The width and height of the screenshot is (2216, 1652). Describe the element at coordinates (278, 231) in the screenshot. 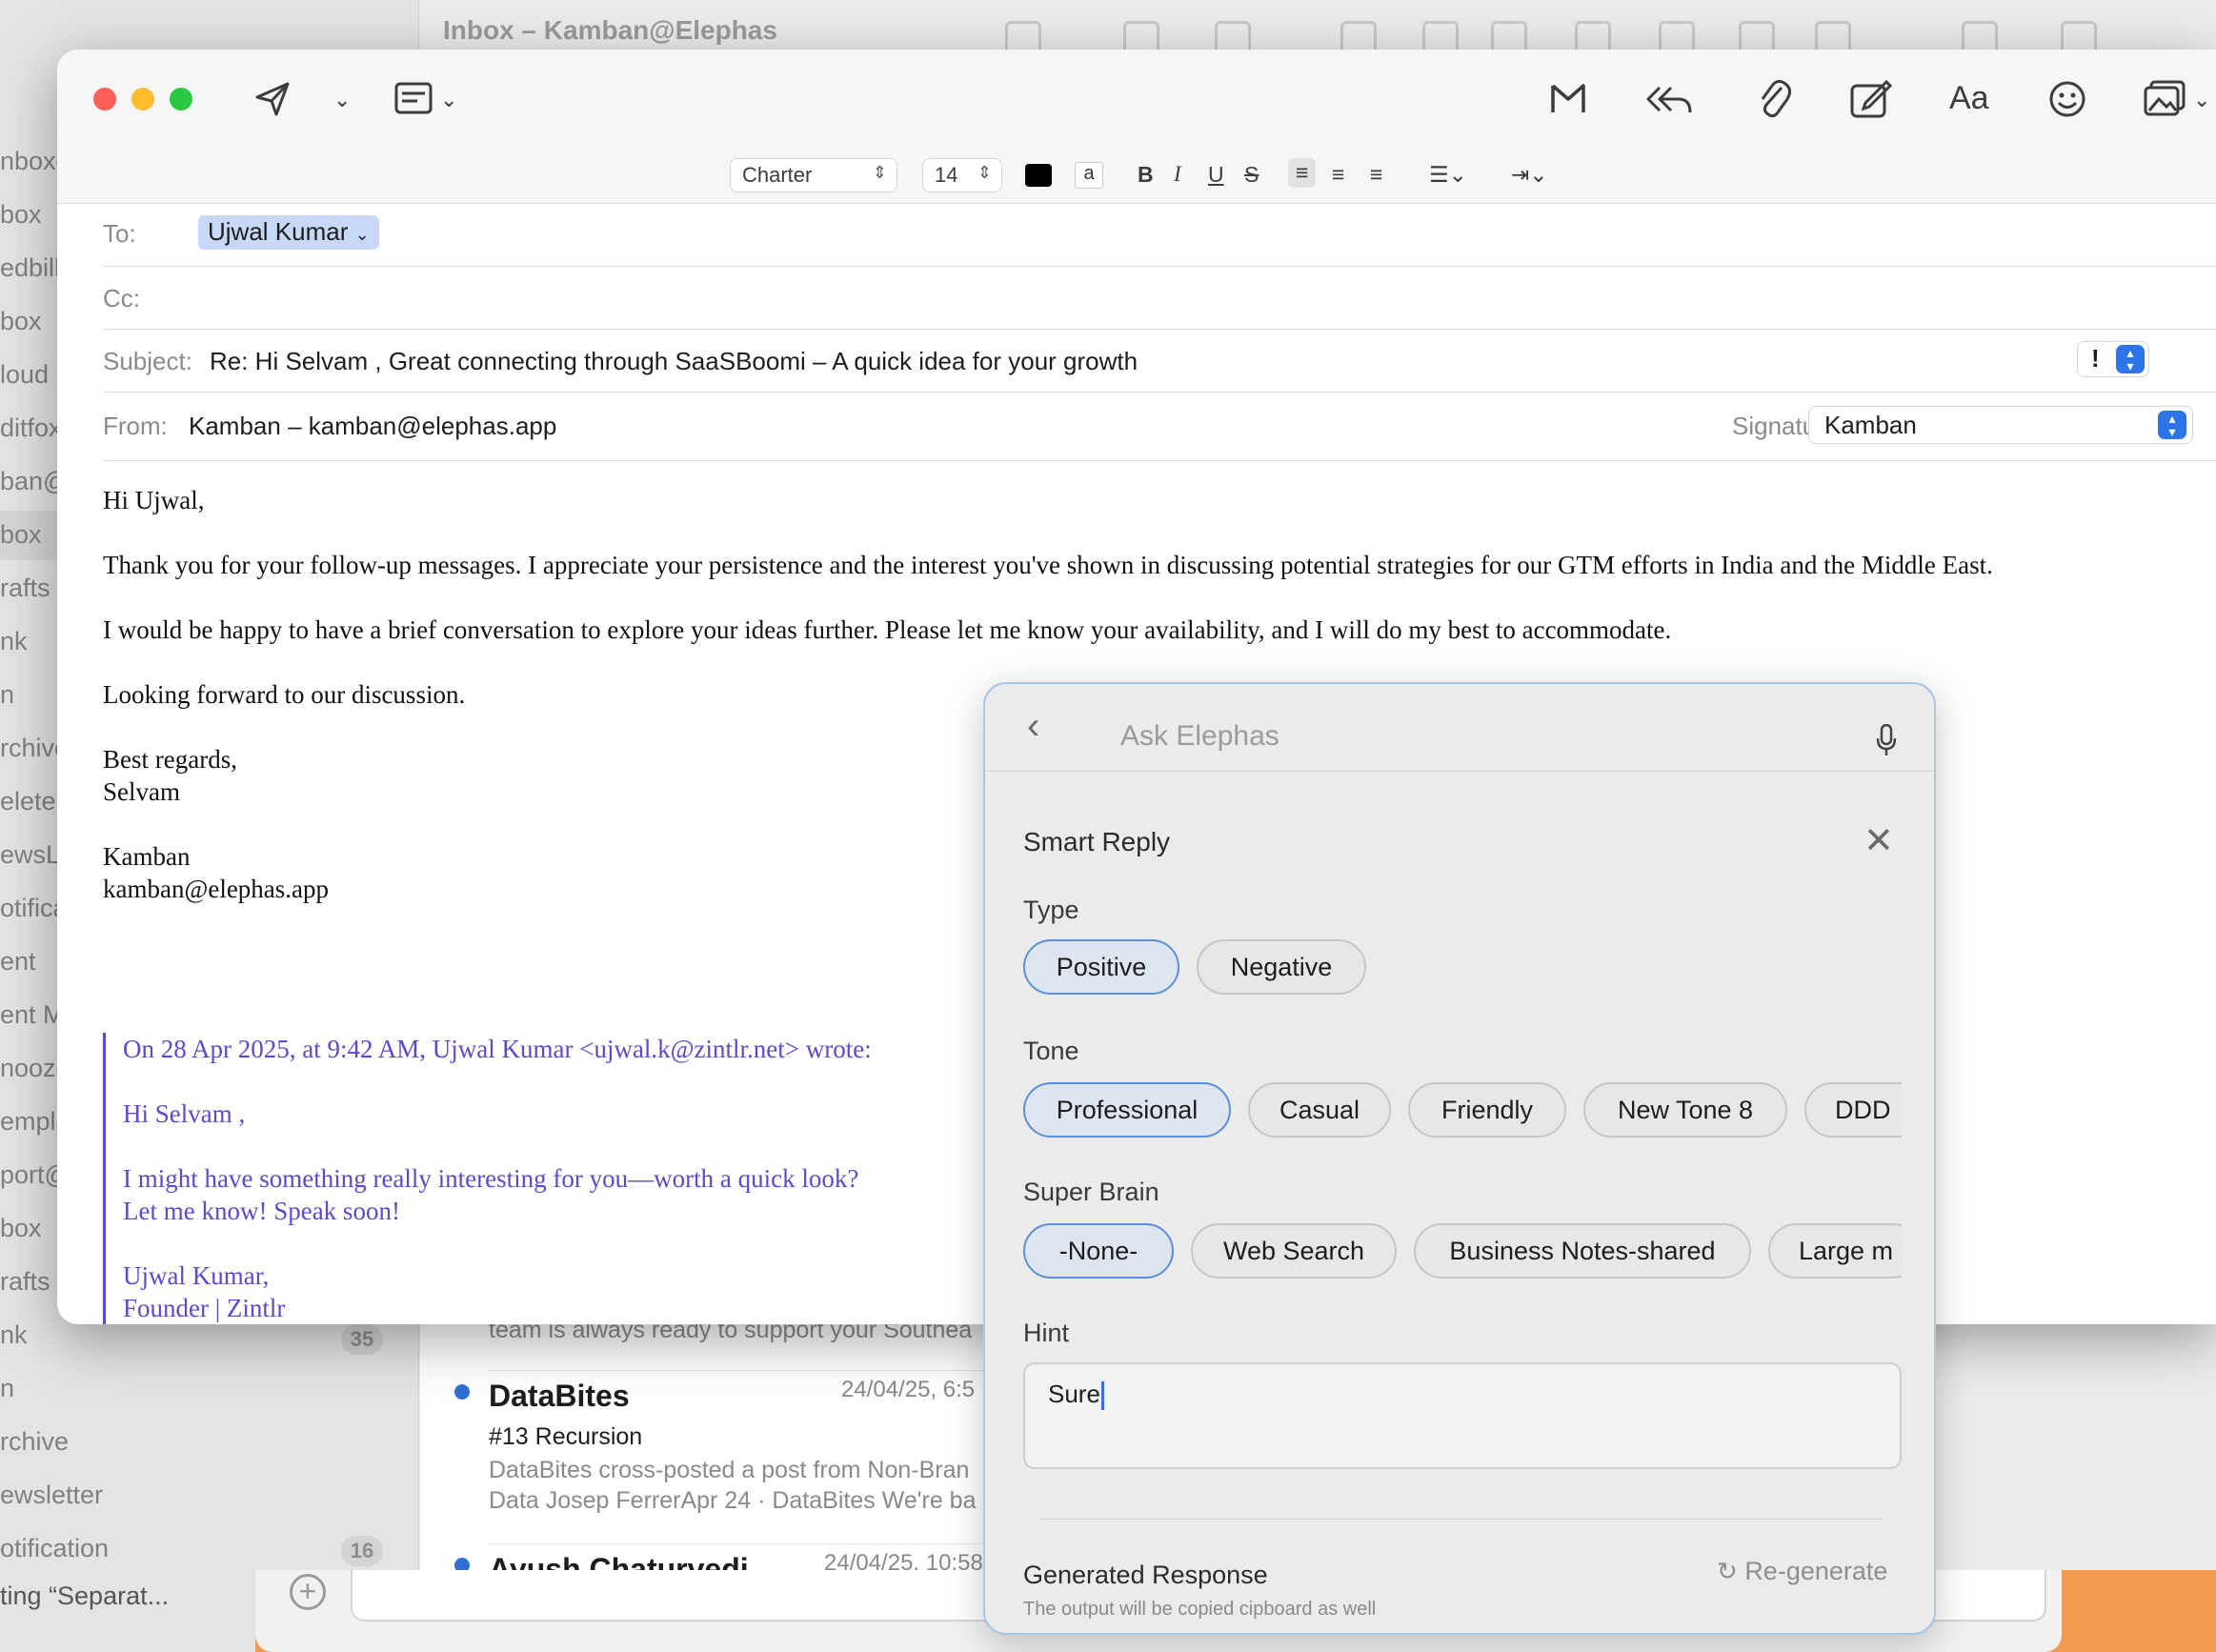

I see `to-recipient-name: Ujwal Kumar` at that location.